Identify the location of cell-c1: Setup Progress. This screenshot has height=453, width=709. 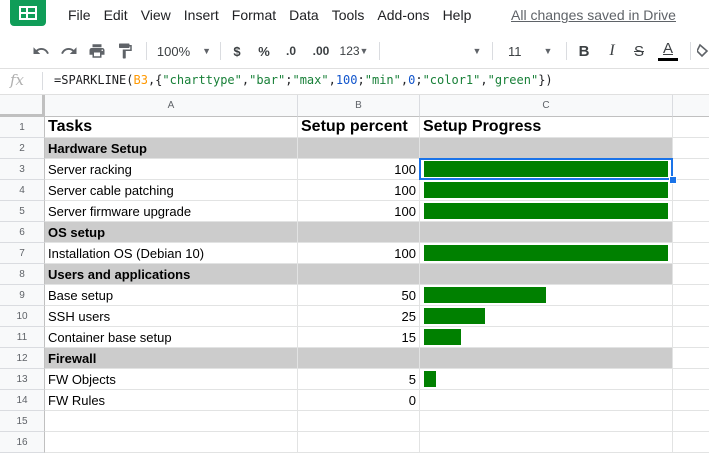
(546, 127).